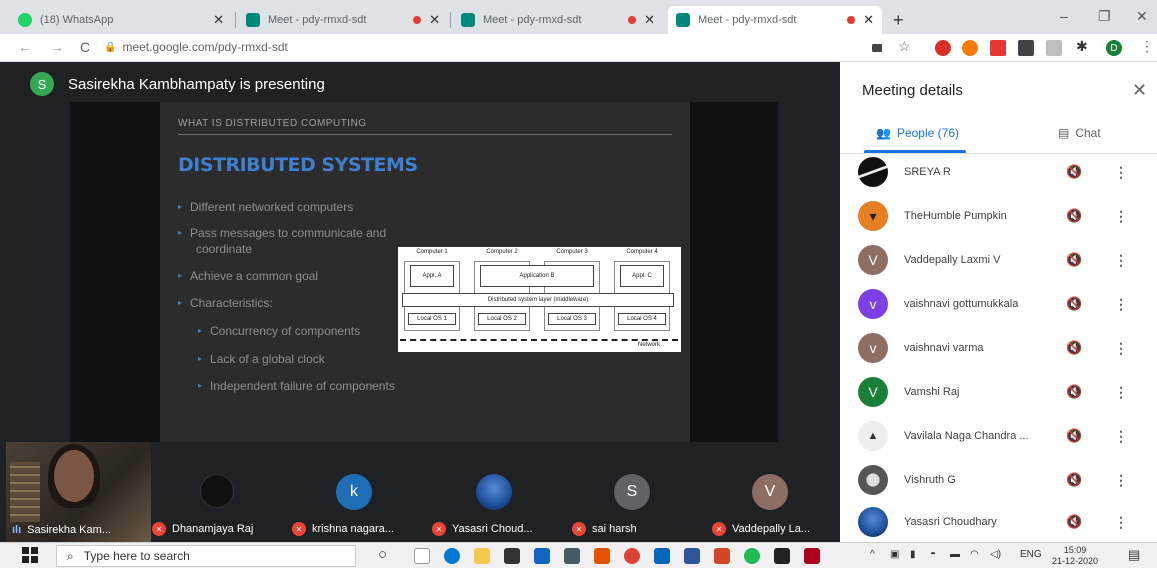 The height and width of the screenshot is (568, 1157). I want to click on windows-start-icon, so click(30, 555).